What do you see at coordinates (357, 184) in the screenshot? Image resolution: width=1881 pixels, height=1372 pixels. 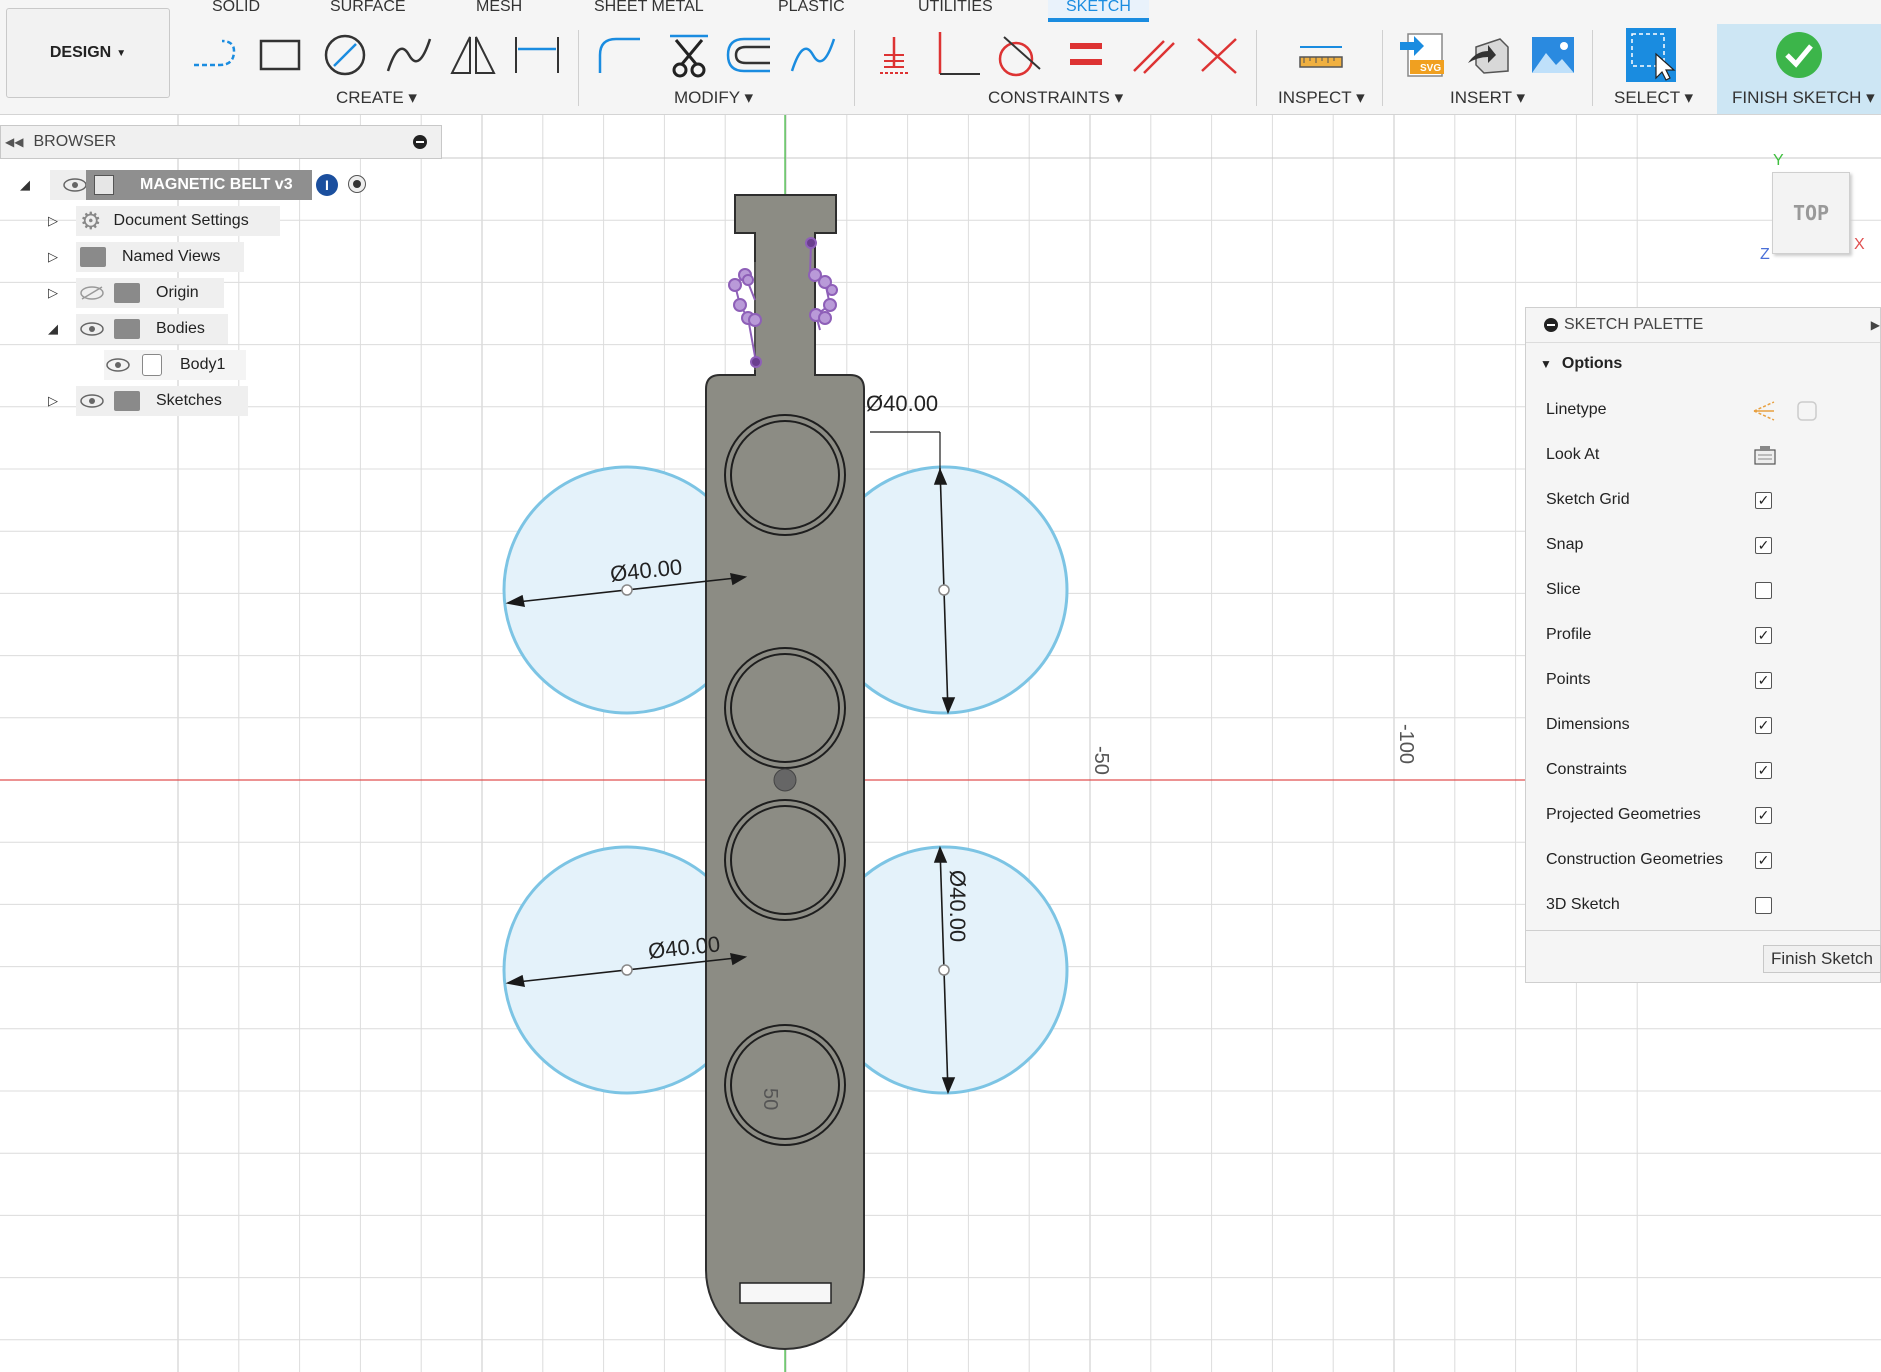 I see `radio-activate-icon` at bounding box center [357, 184].